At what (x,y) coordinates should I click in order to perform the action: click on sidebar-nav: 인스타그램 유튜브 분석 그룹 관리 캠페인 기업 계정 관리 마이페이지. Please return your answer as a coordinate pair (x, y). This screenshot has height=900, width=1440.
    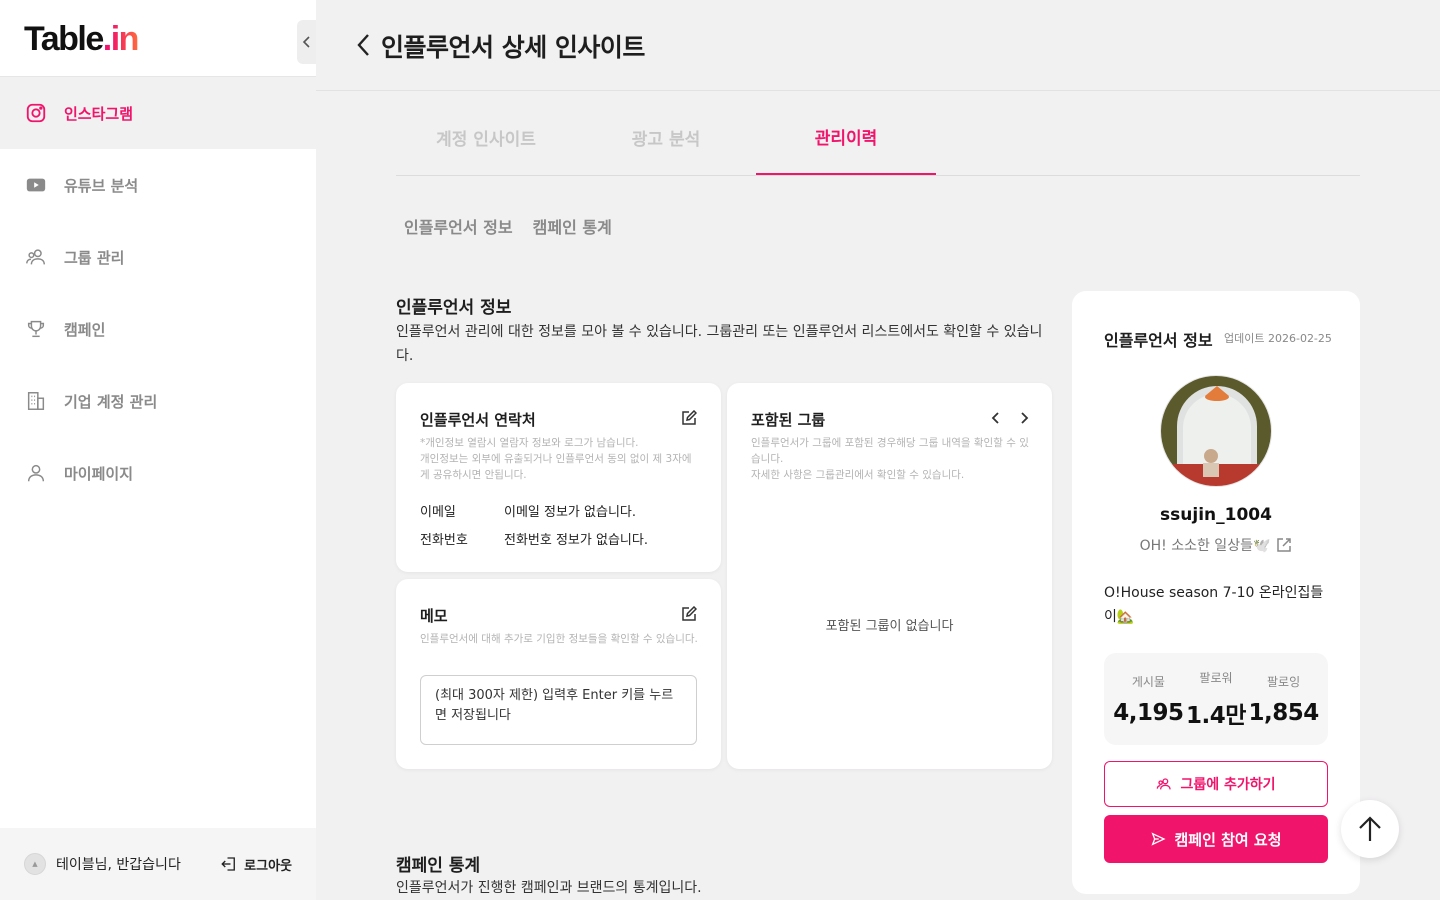
    Looking at the image, I should click on (158, 293).